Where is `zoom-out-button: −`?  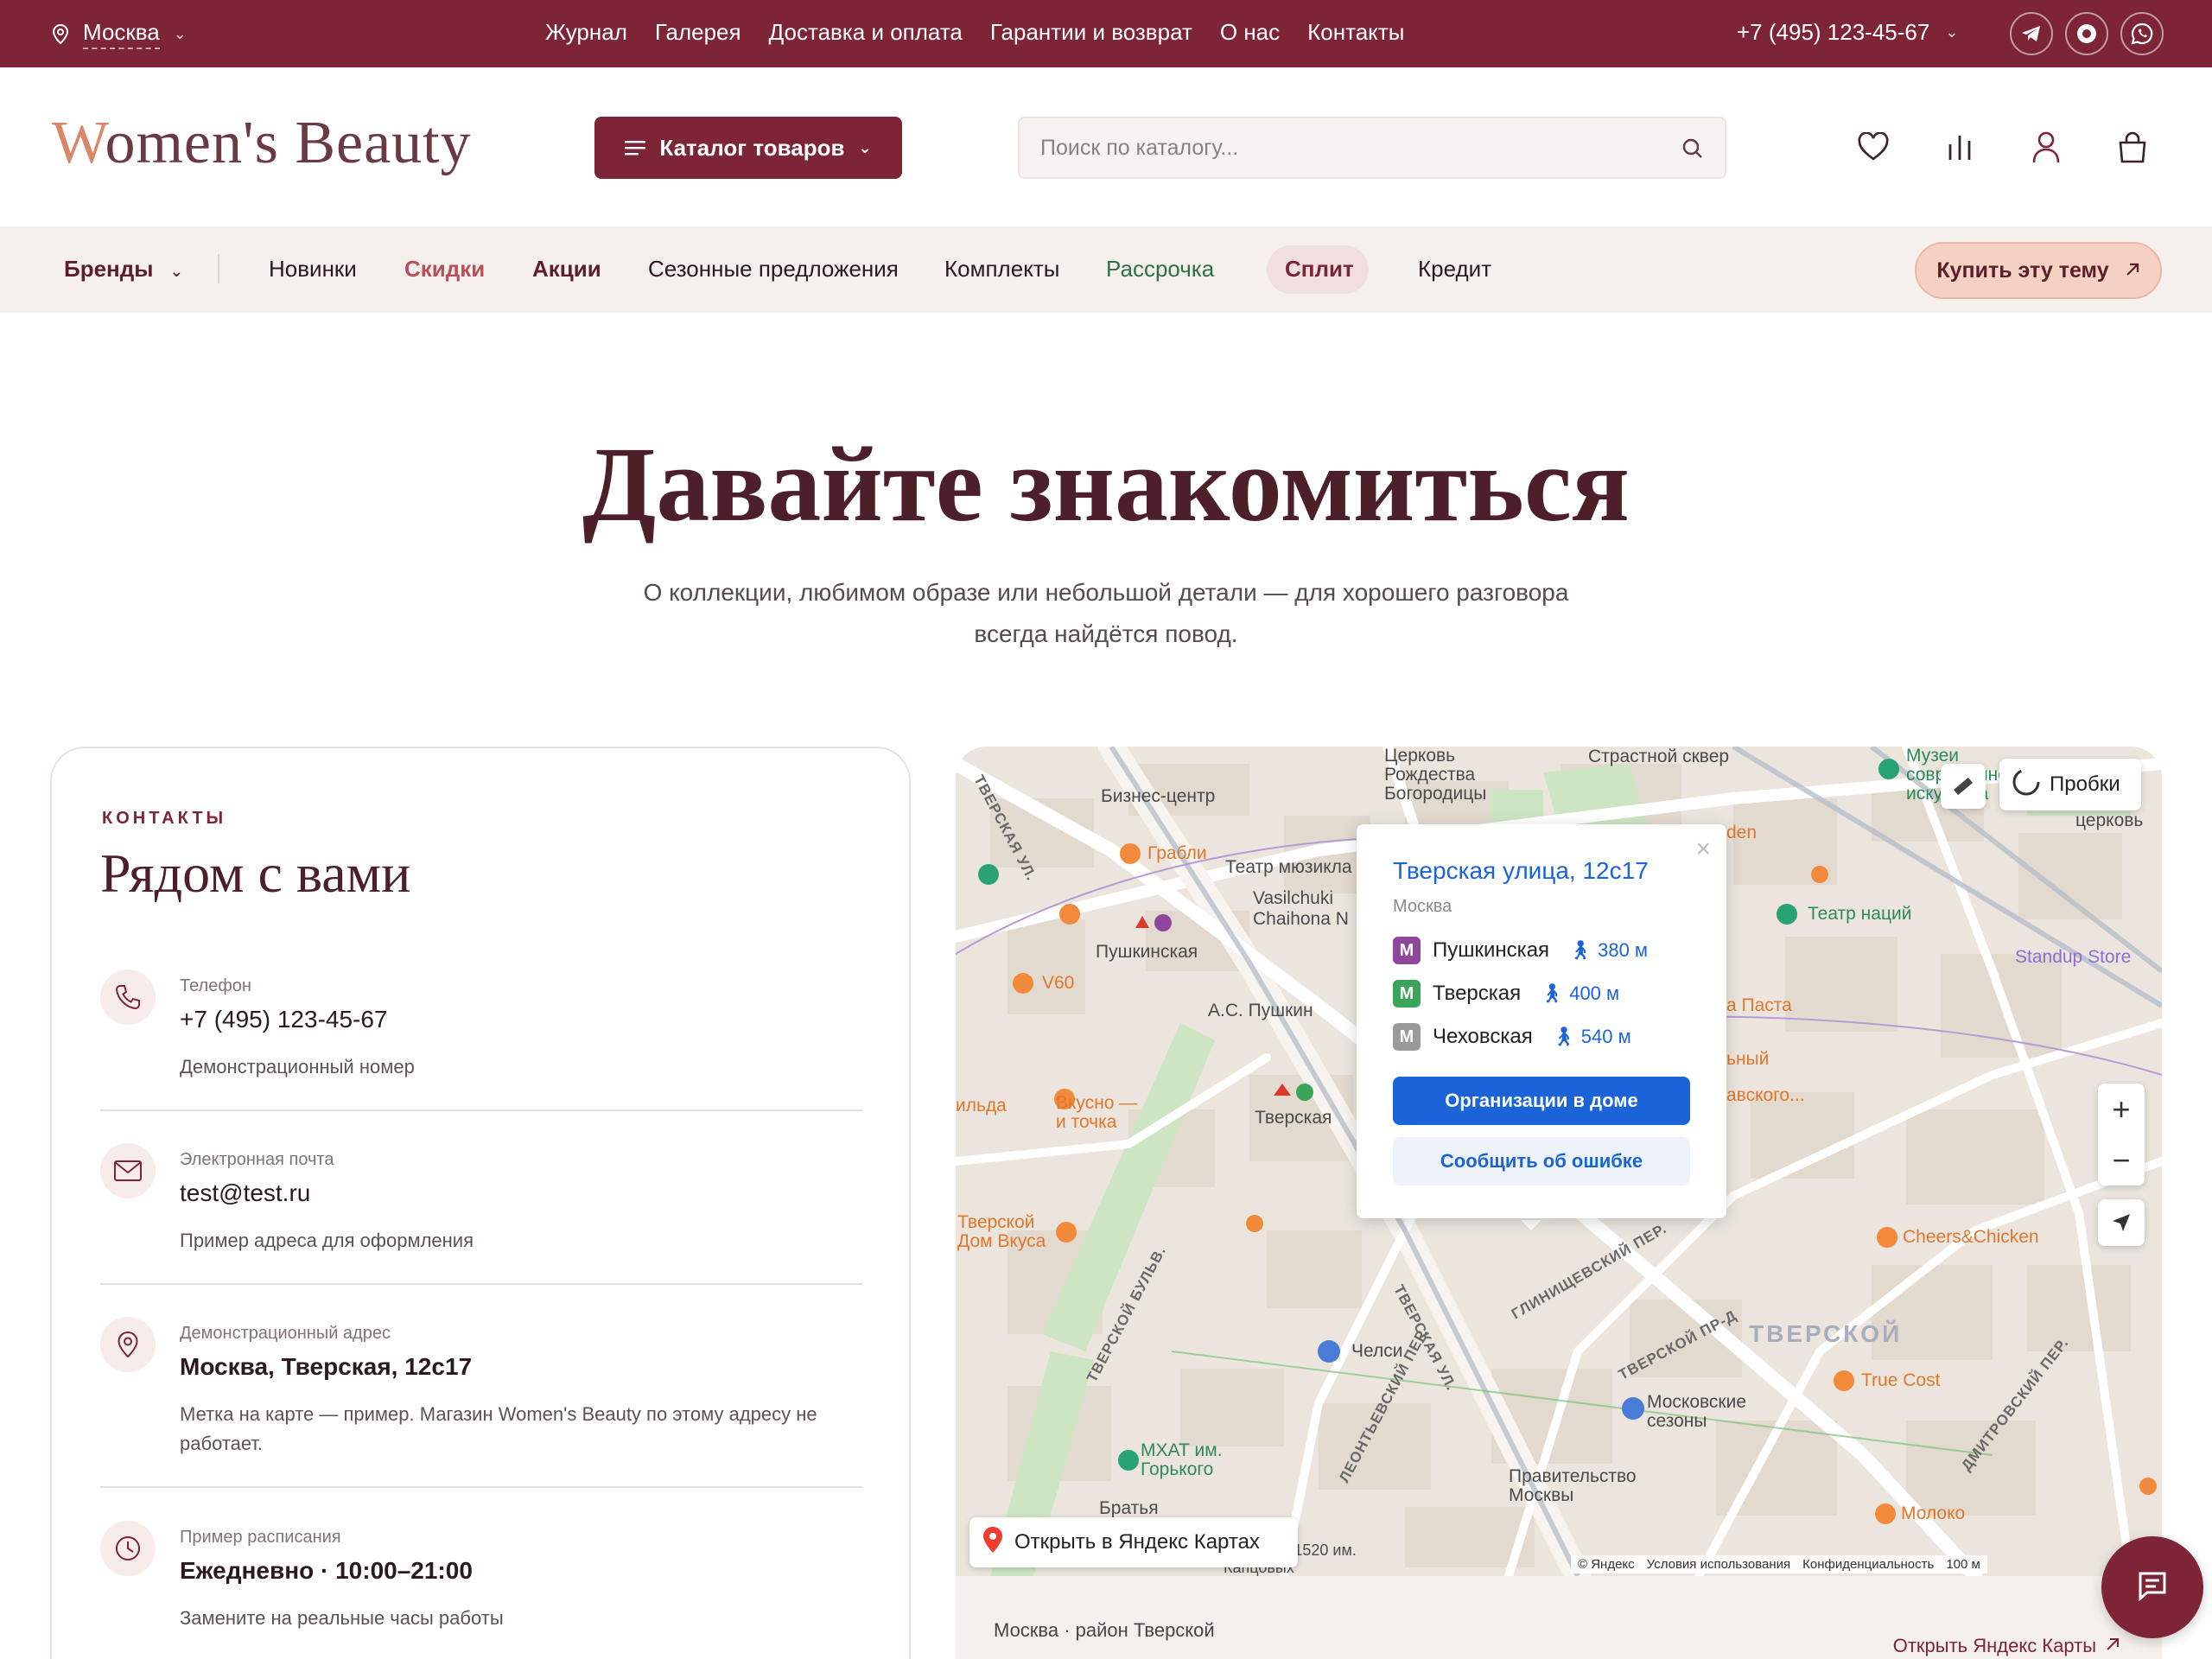 zoom-out-button: − is located at coordinates (2121, 1160).